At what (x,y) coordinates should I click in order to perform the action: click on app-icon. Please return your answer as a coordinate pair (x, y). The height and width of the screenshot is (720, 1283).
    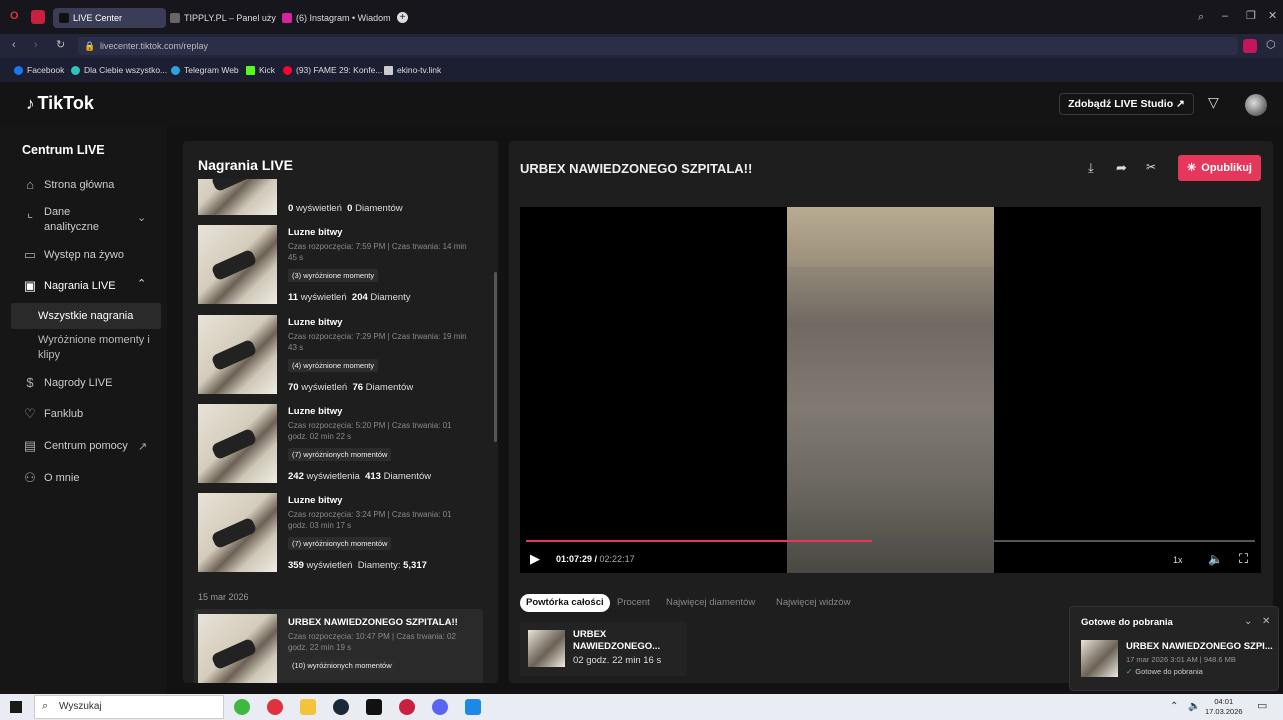
    Looking at the image, I should click on (407, 707).